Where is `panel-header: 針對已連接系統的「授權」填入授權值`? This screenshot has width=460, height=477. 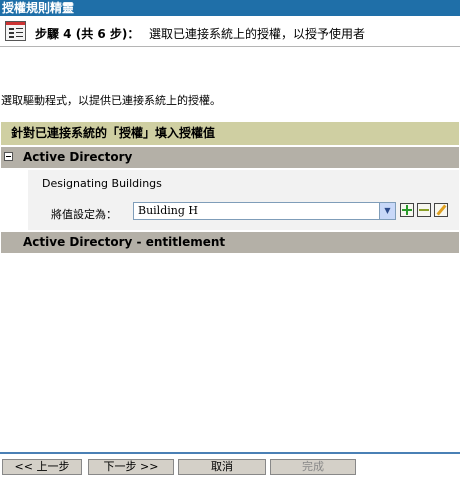
panel-header: 針對已連接系統的「授權」填入授權值 is located at coordinates (230, 133).